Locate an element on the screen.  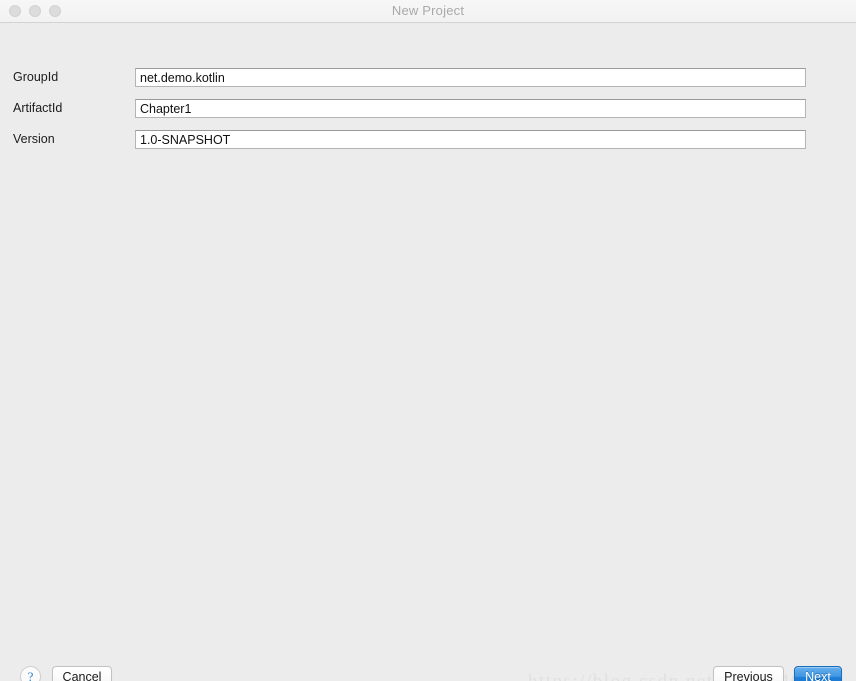
title-bar: New Project is located at coordinates (428, 11).